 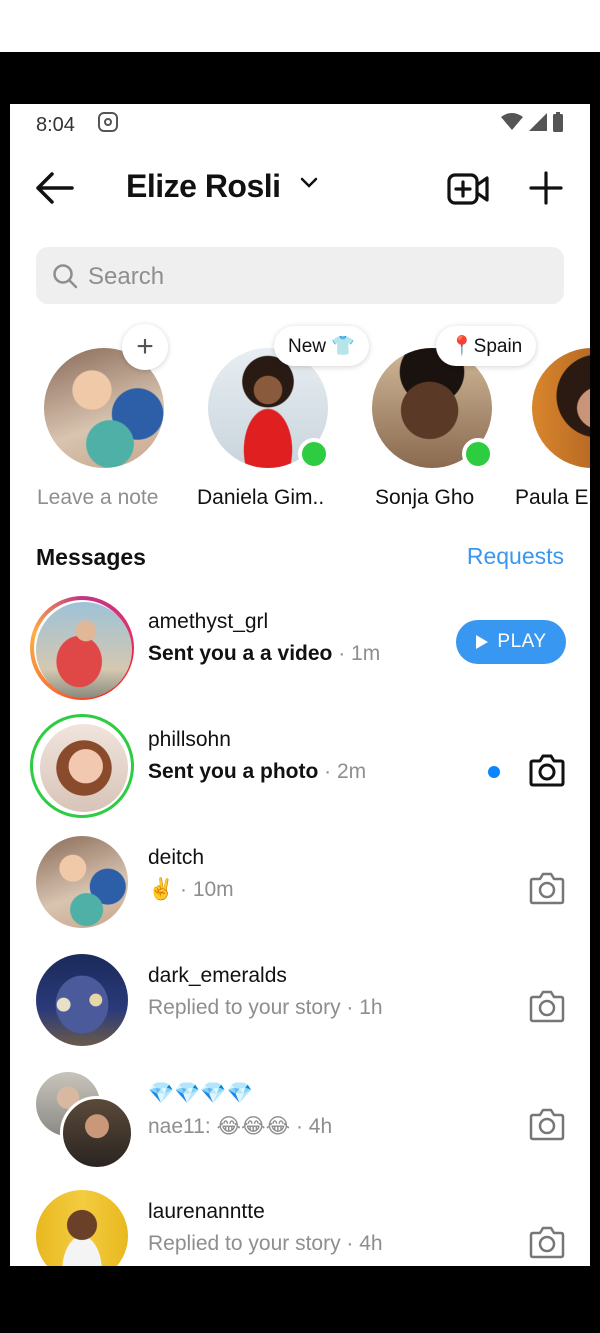 What do you see at coordinates (300, 78) in the screenshot?
I see `top-black-bar` at bounding box center [300, 78].